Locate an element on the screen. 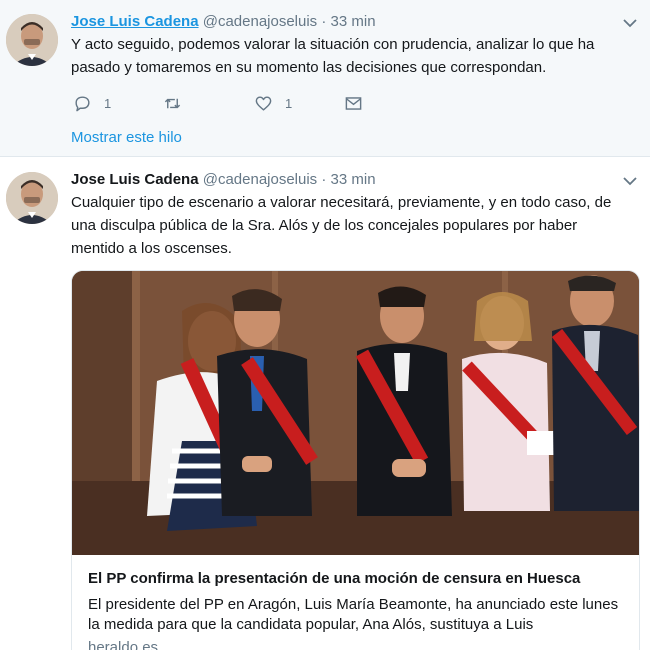 This screenshot has width=650, height=650. retweet-icon is located at coordinates (172, 103).